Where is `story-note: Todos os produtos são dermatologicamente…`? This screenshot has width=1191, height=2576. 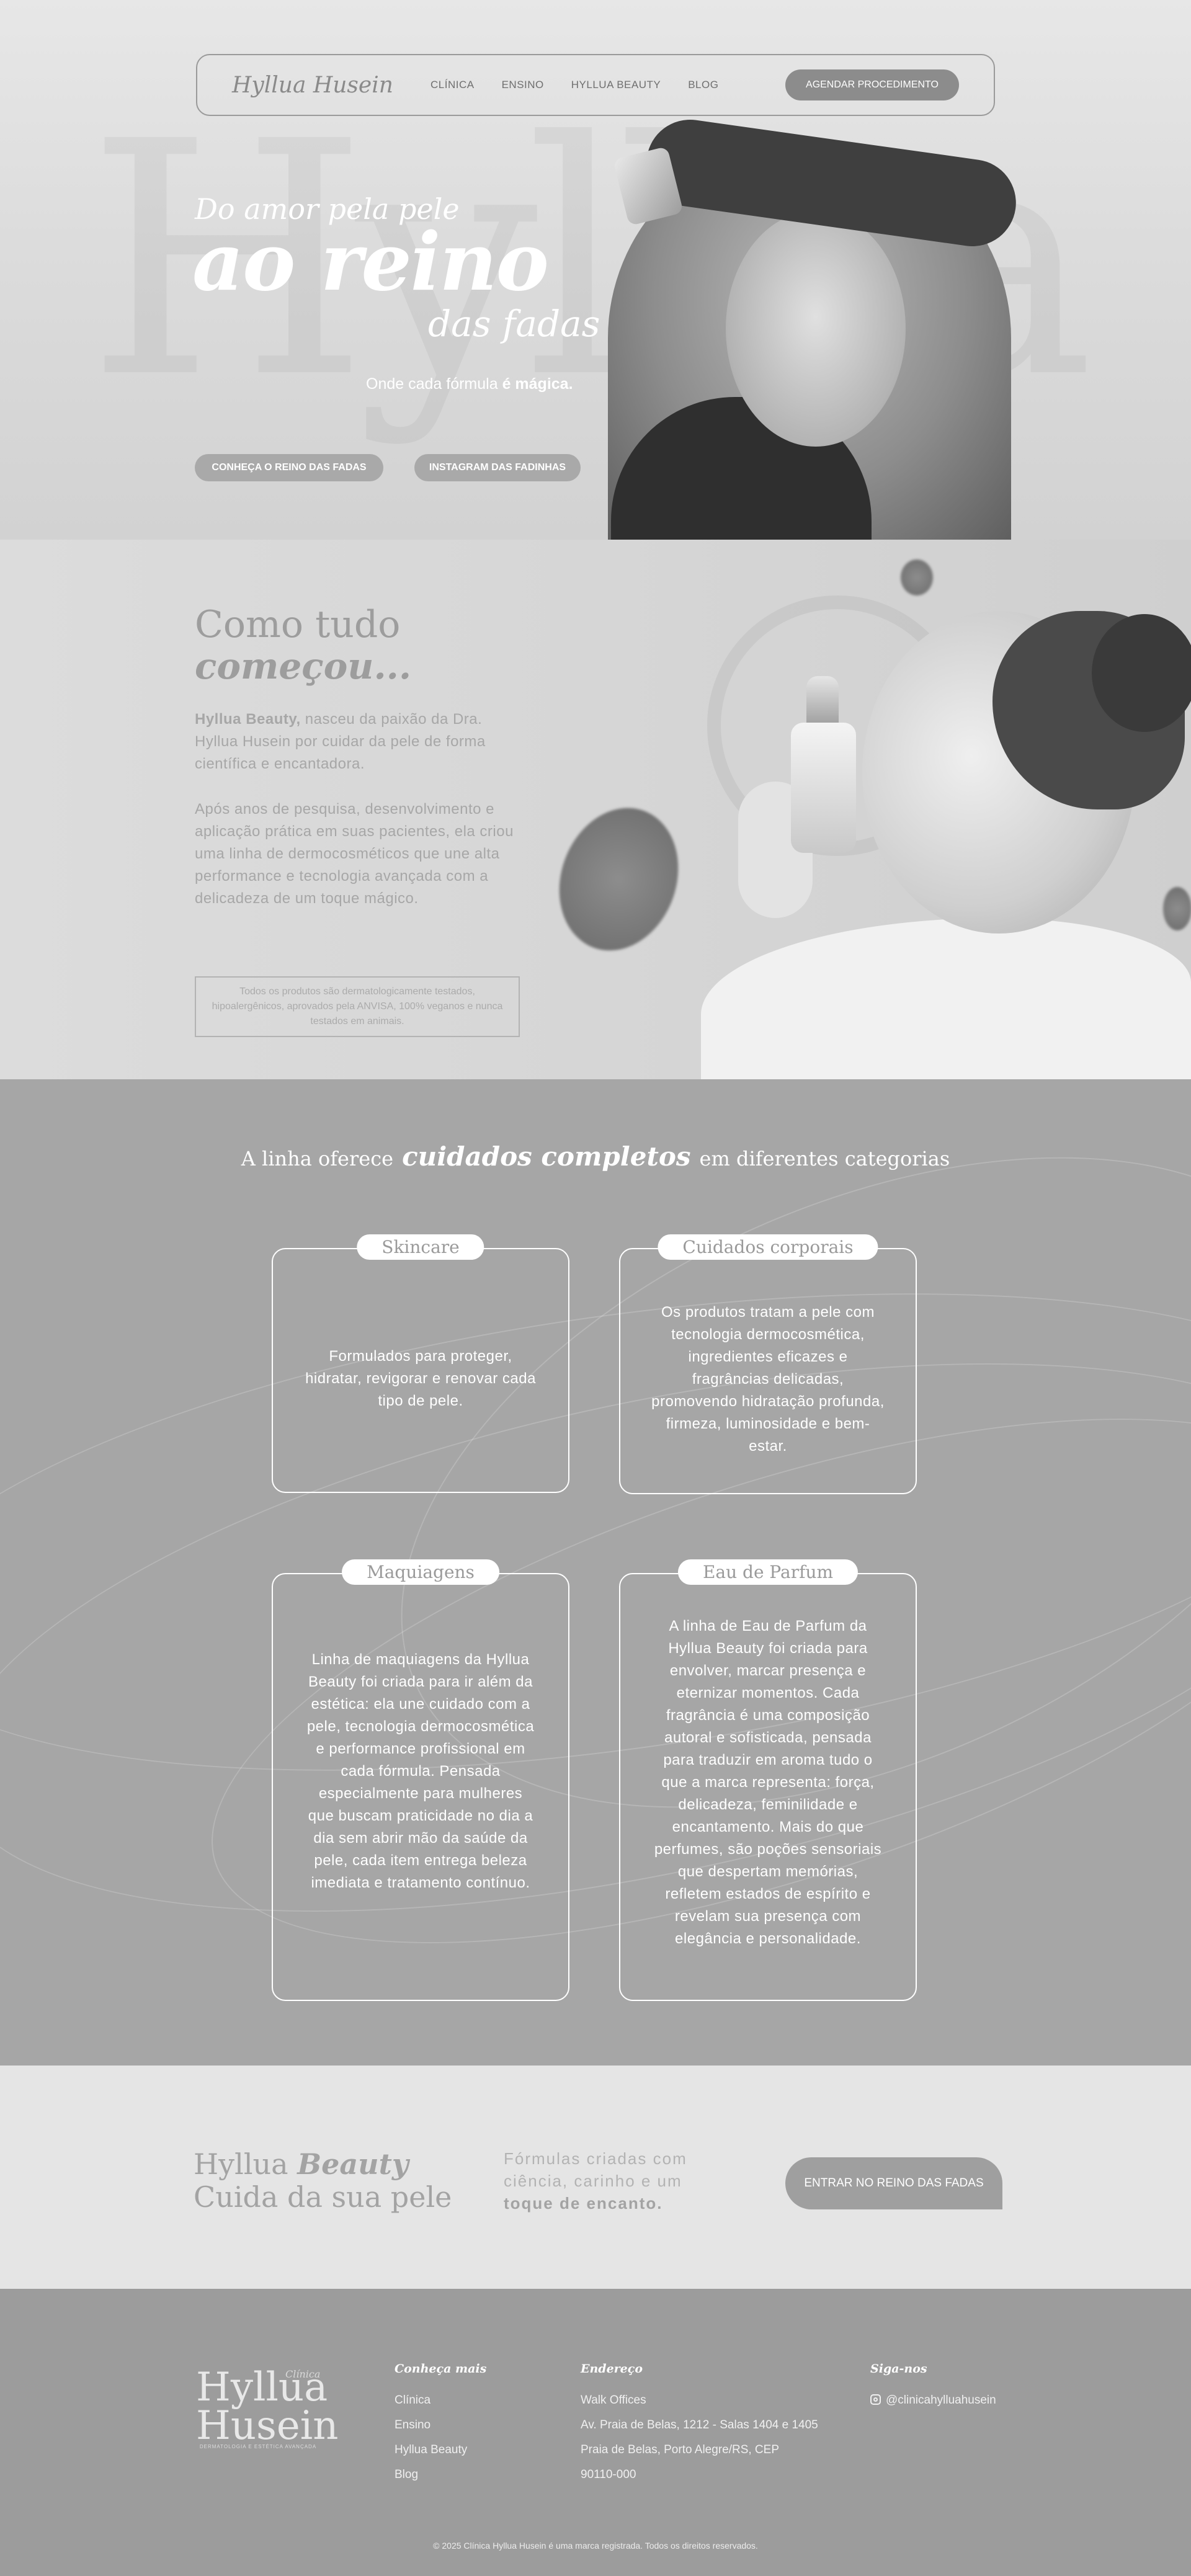
story-note: Todos os produtos são dermatologicamente… is located at coordinates (357, 1007).